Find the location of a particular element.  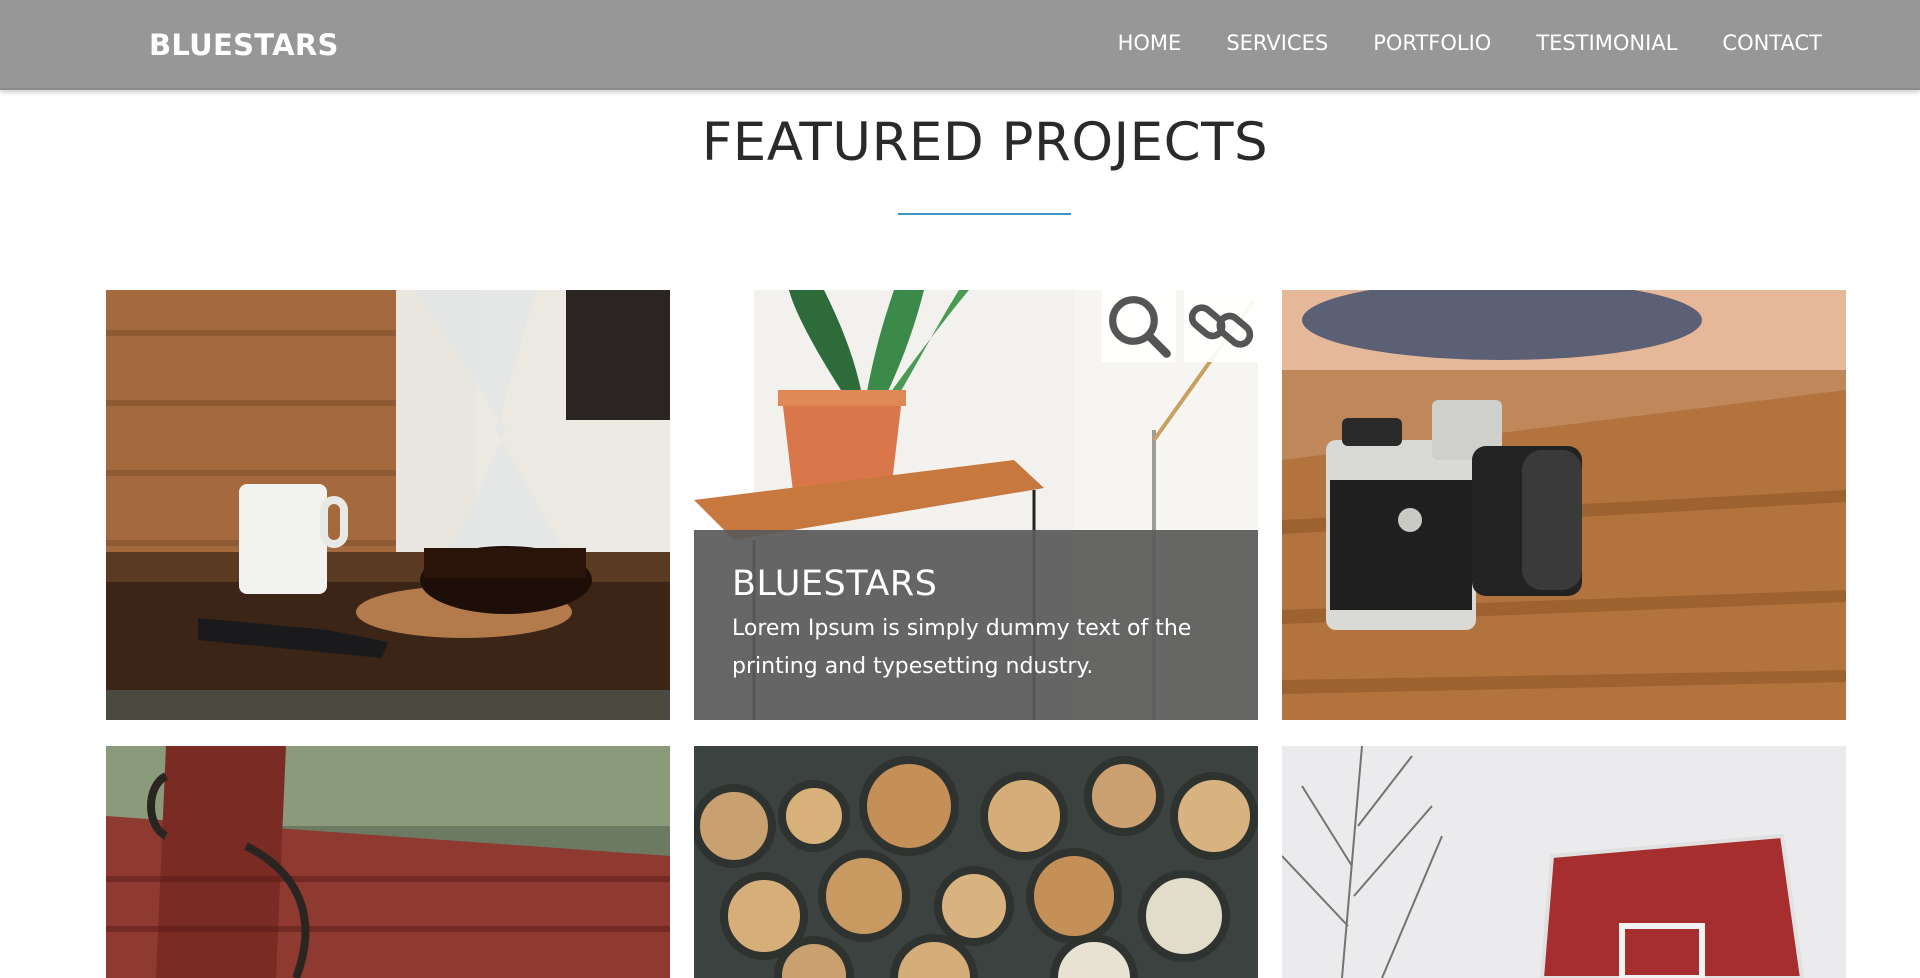

portfolio-tile-coffee is located at coordinates (388, 505).